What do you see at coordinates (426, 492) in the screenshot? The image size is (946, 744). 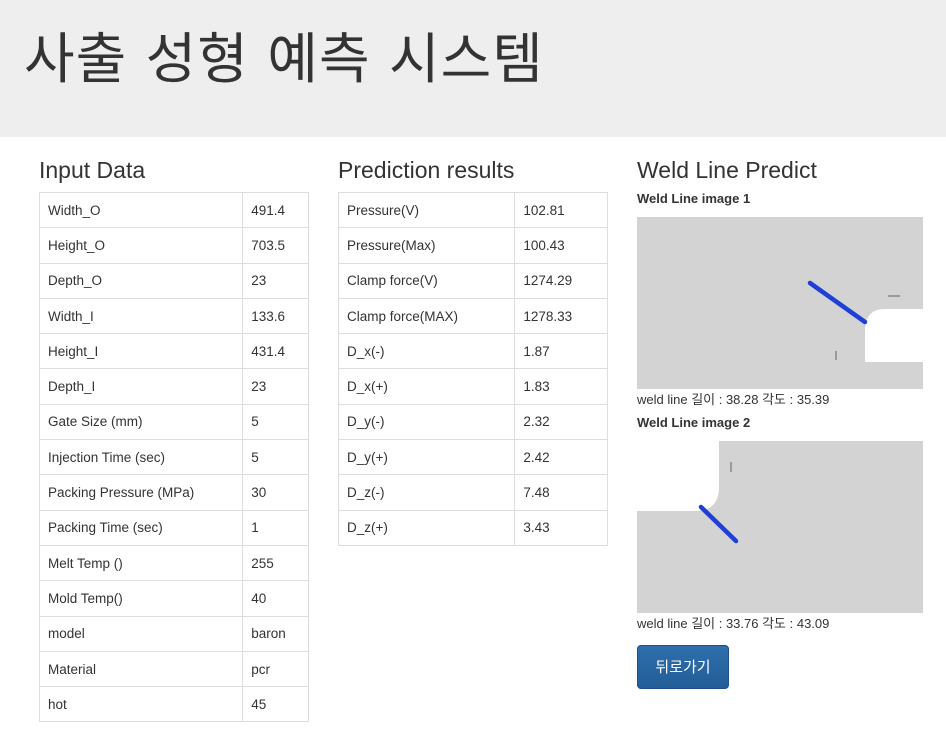 I see `row-label: D_z(-)` at bounding box center [426, 492].